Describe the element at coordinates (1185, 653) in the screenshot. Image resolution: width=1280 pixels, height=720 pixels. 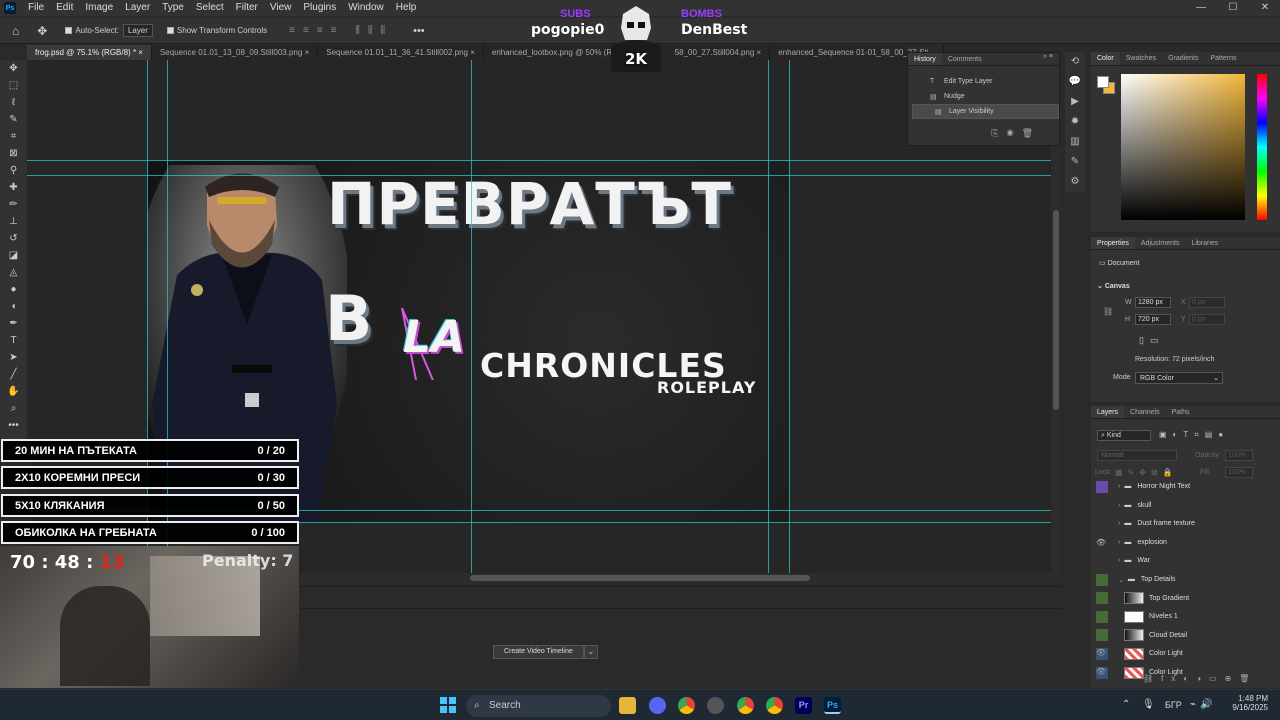
I see `layer-row: 👁 Color Light` at that location.